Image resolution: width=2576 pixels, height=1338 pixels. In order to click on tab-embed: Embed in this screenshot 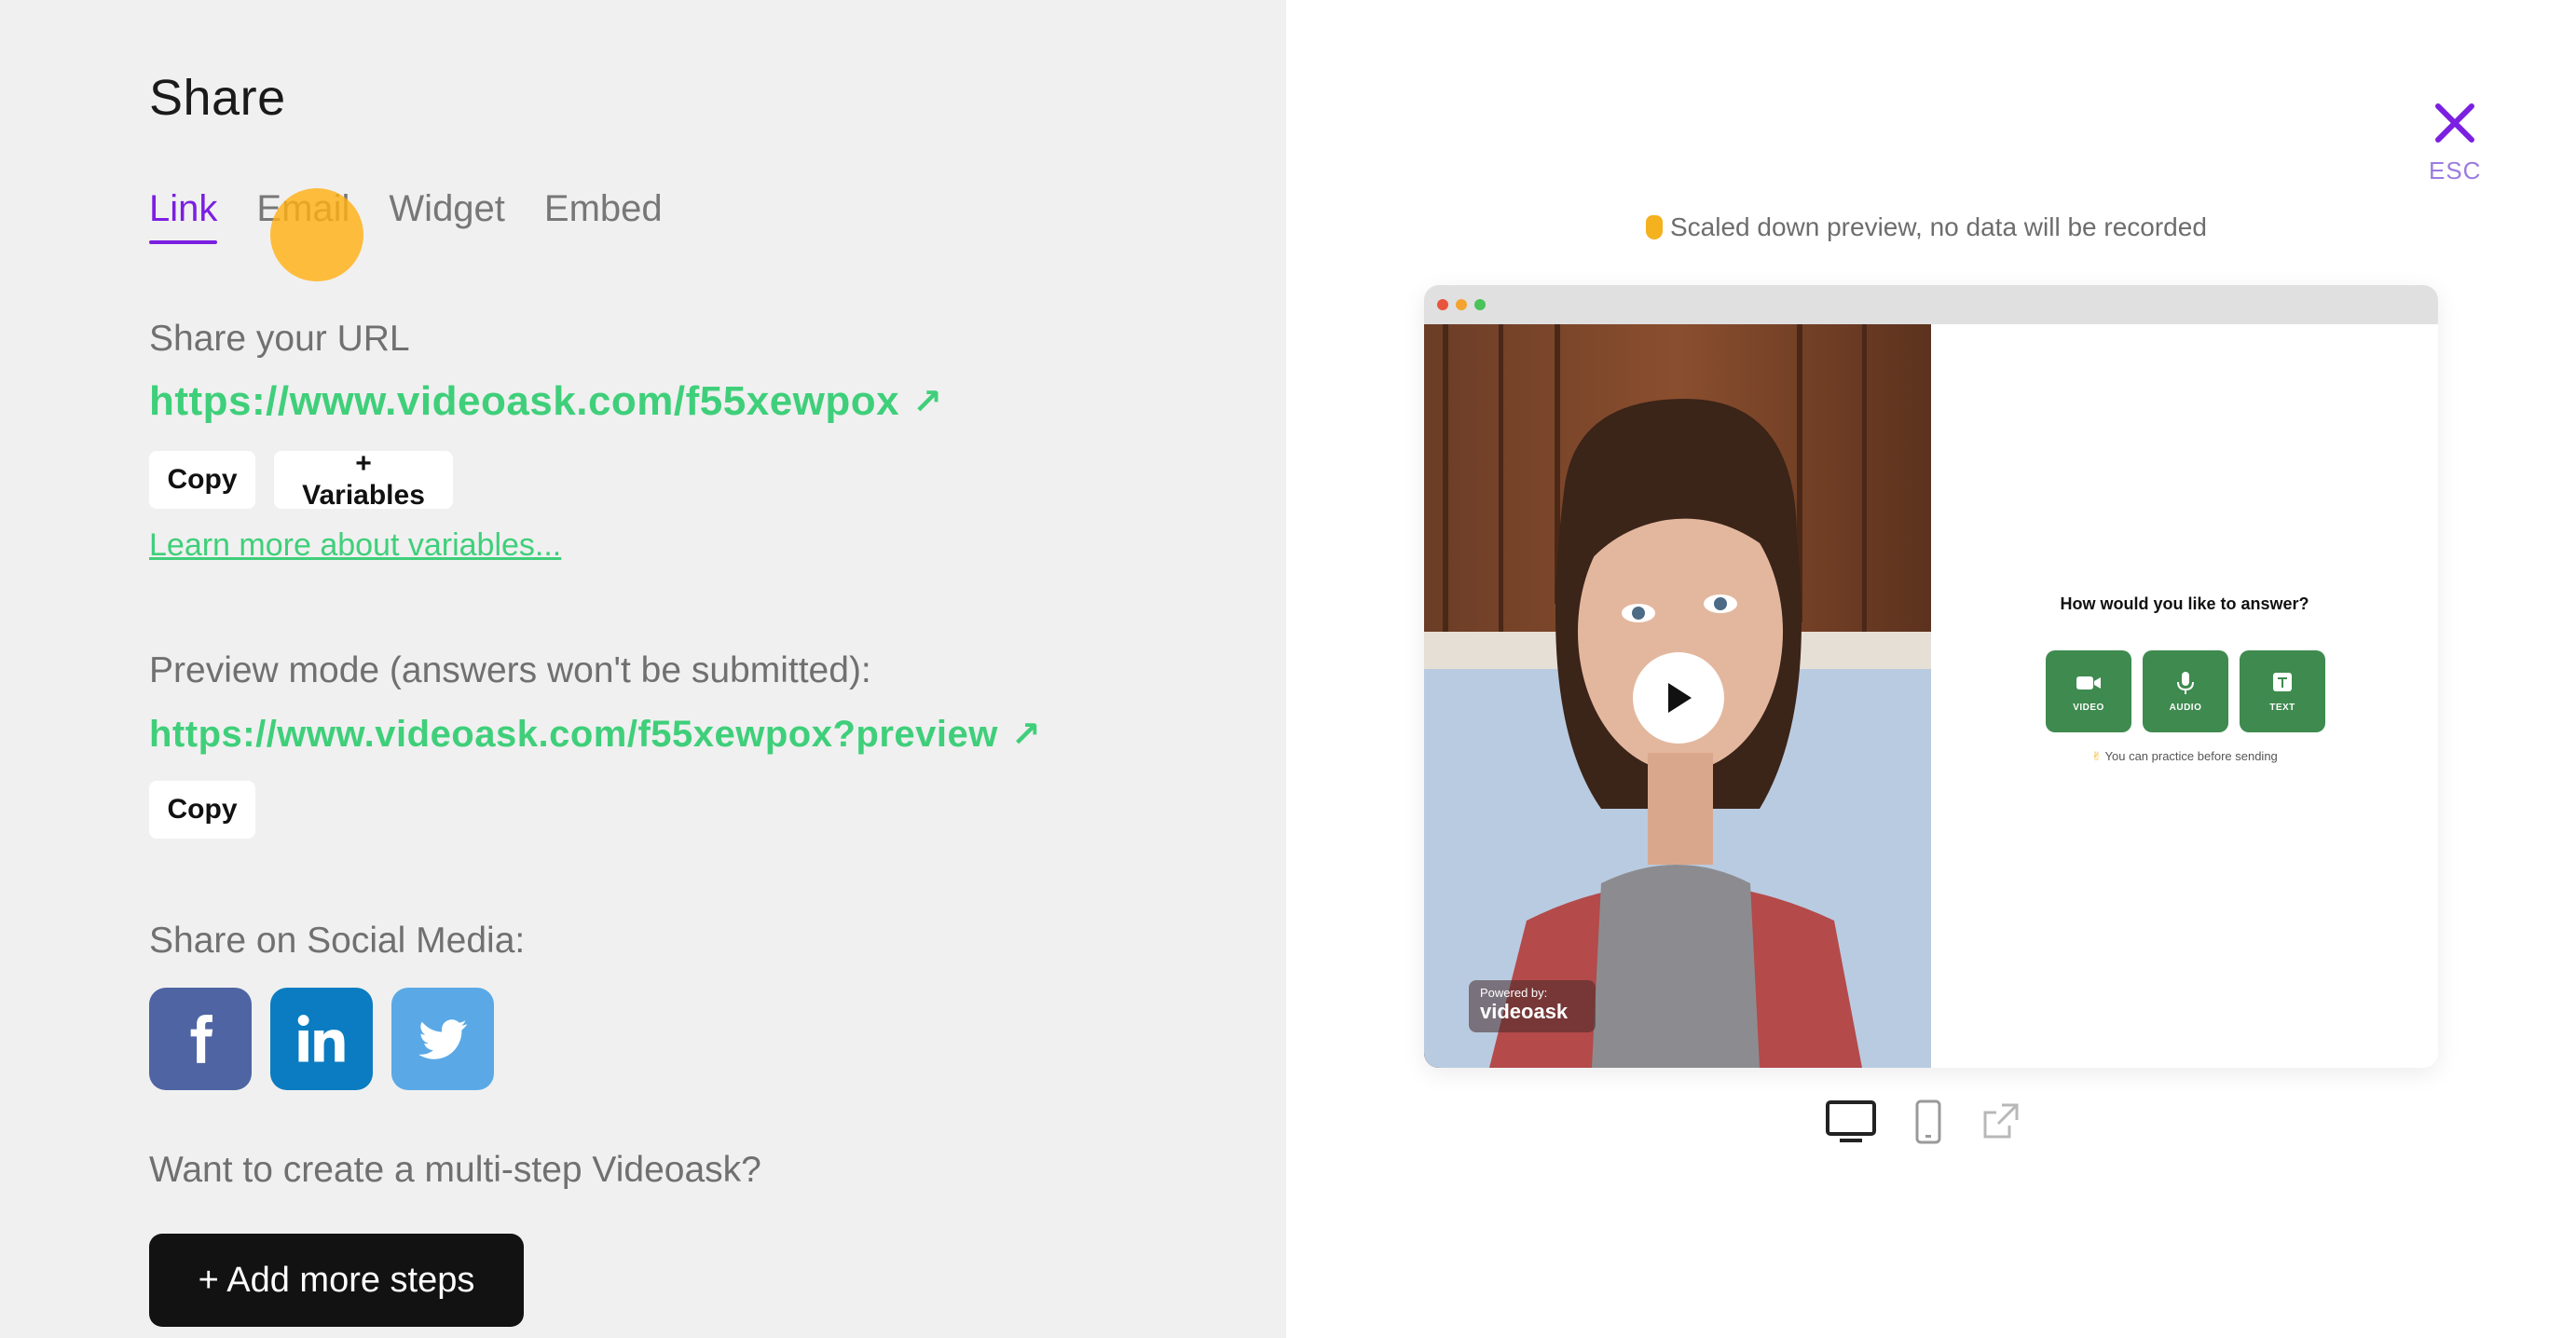, I will do `click(603, 209)`.